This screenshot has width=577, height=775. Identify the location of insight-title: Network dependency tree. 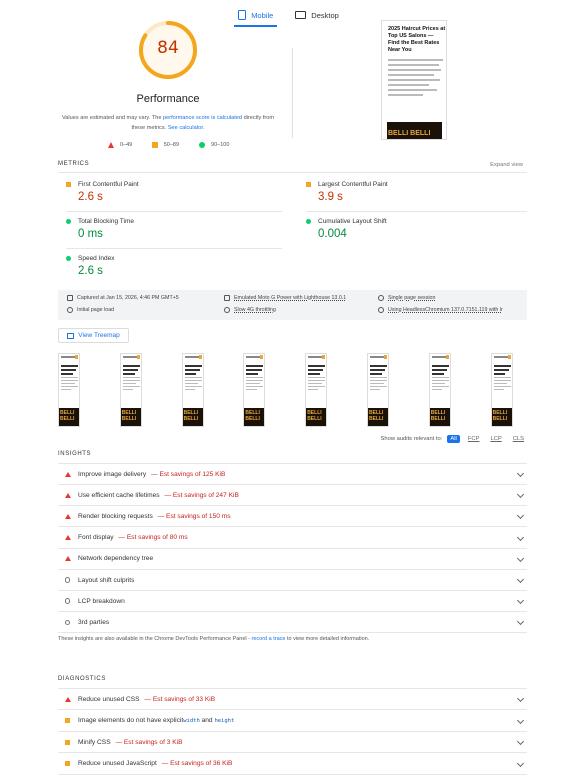
(116, 559).